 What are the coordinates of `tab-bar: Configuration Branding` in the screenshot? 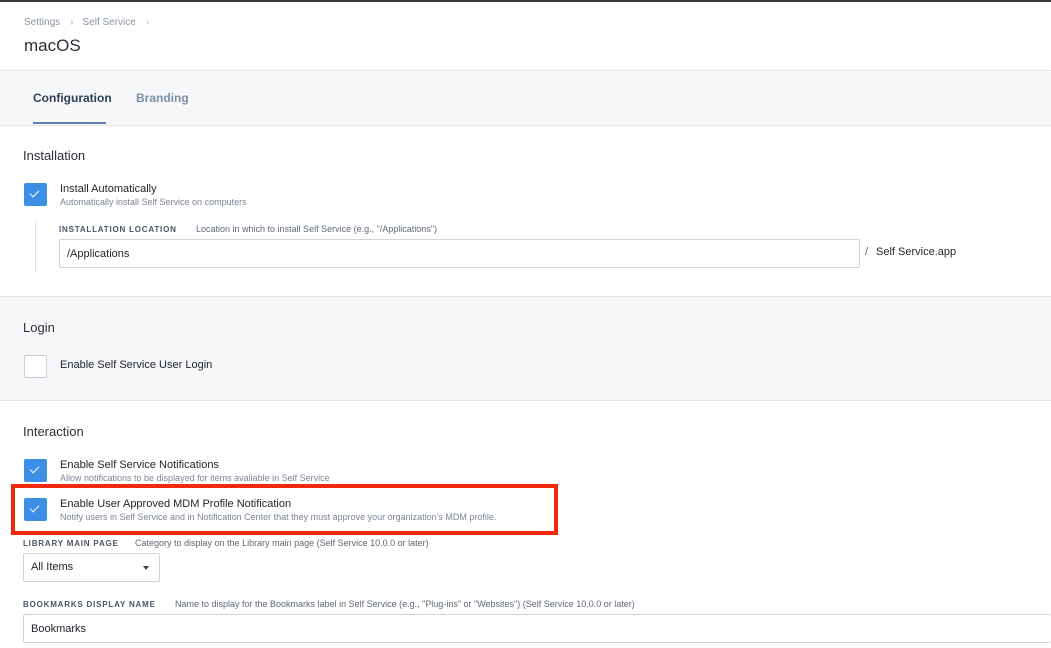 It's located at (525, 99).